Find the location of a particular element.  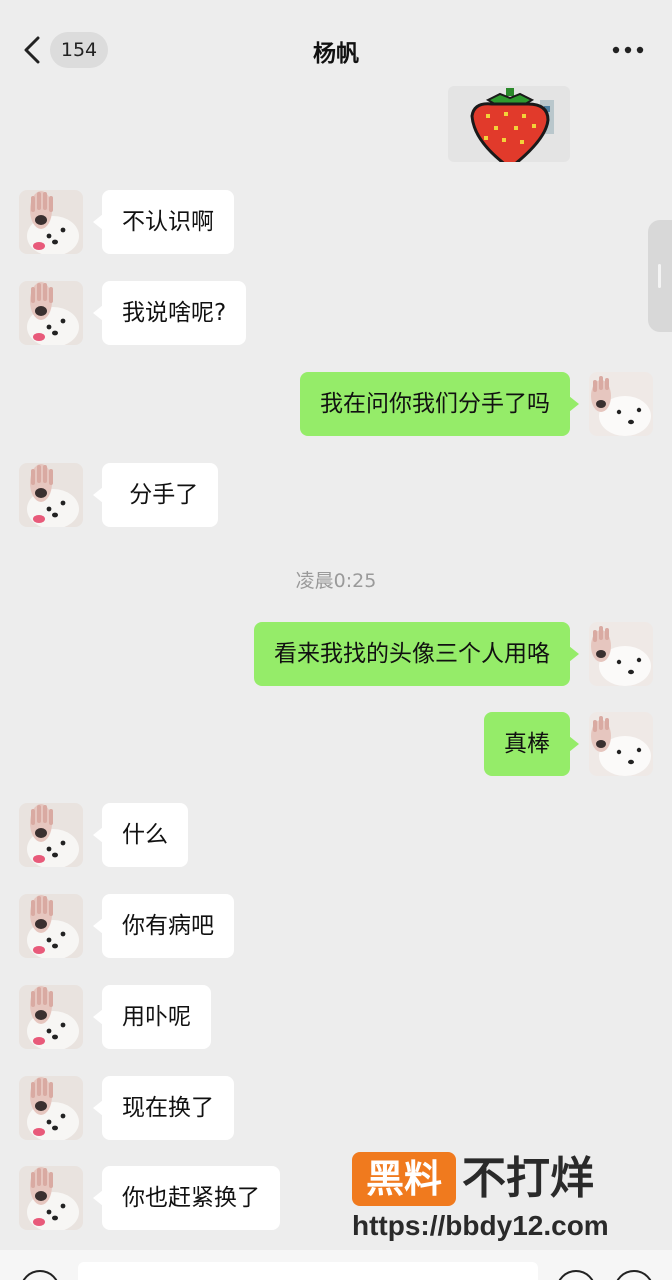

message-bubble-incoming: 你也赶紧换了 is located at coordinates (186, 1198).